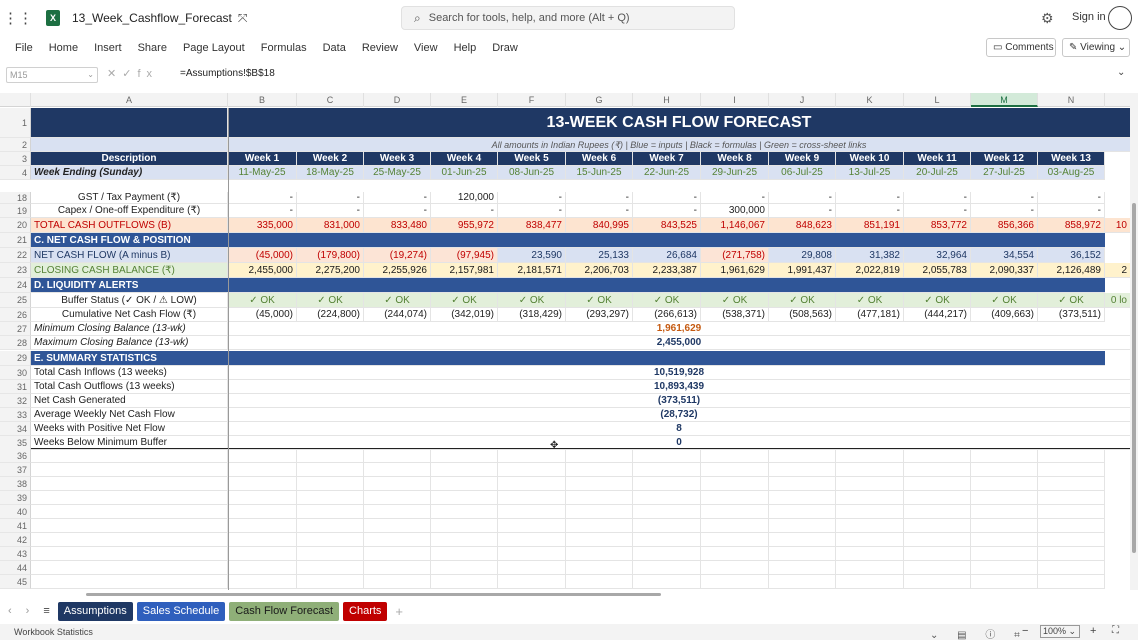 This screenshot has height=641, width=1138. I want to click on row26-value: (373,511), so click(1071, 315).